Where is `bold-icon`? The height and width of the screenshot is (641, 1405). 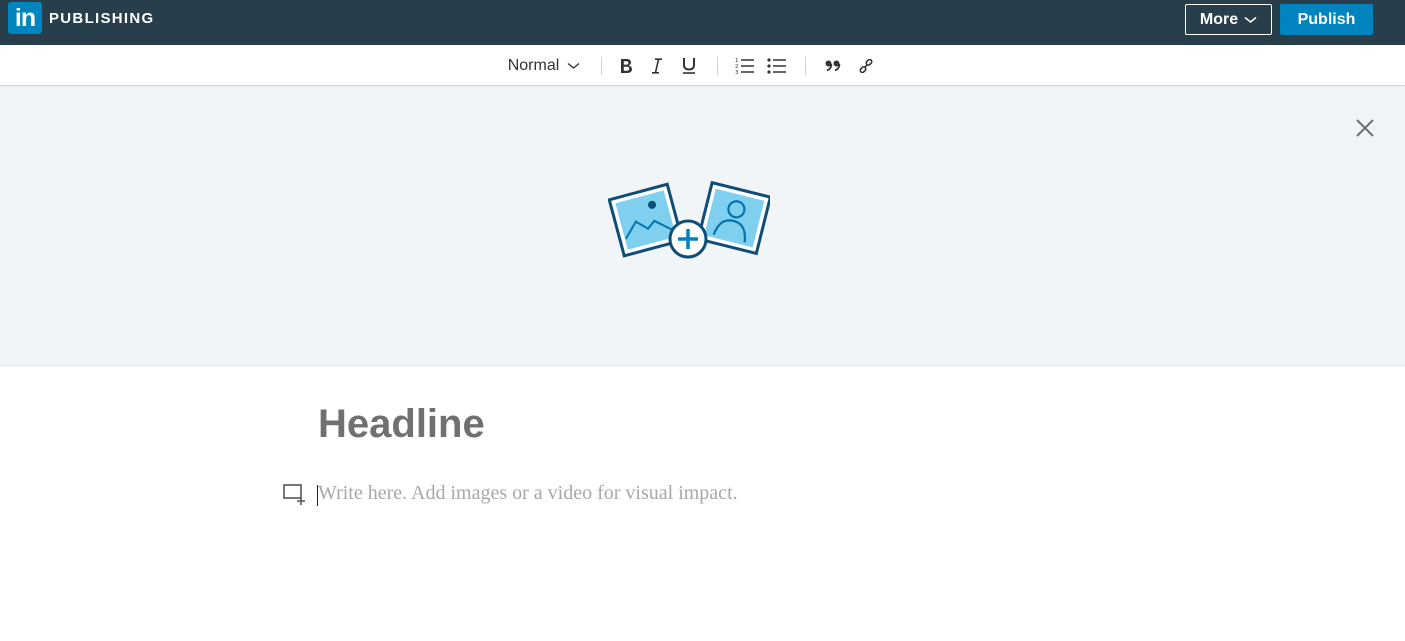 bold-icon is located at coordinates (626, 65).